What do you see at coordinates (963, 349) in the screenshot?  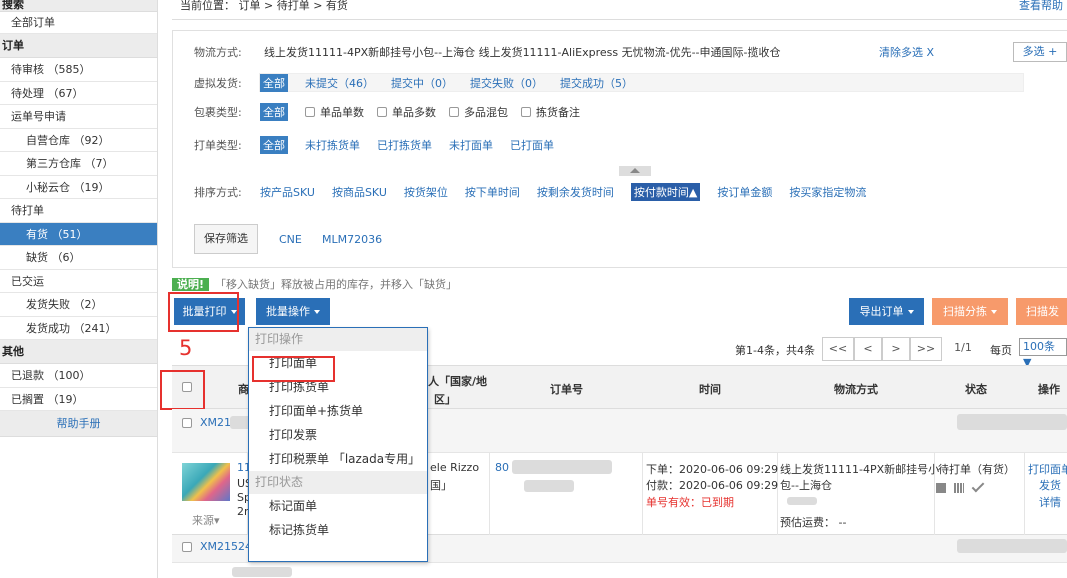 I see `page-indicator: 1/1` at bounding box center [963, 349].